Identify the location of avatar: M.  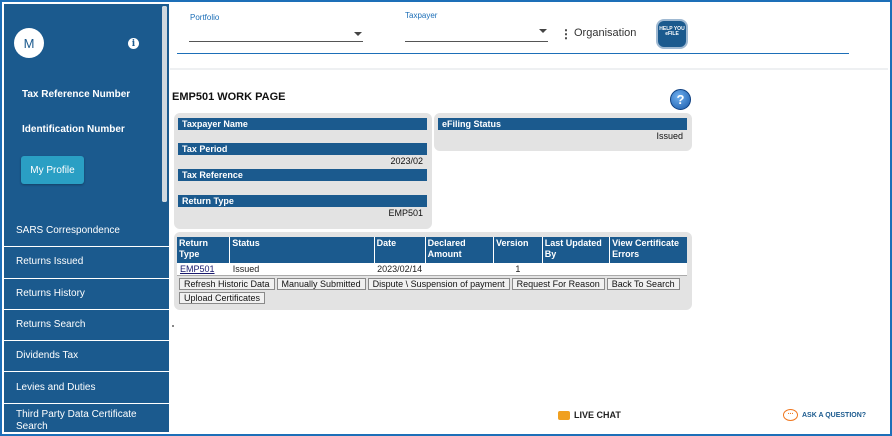
(29, 43).